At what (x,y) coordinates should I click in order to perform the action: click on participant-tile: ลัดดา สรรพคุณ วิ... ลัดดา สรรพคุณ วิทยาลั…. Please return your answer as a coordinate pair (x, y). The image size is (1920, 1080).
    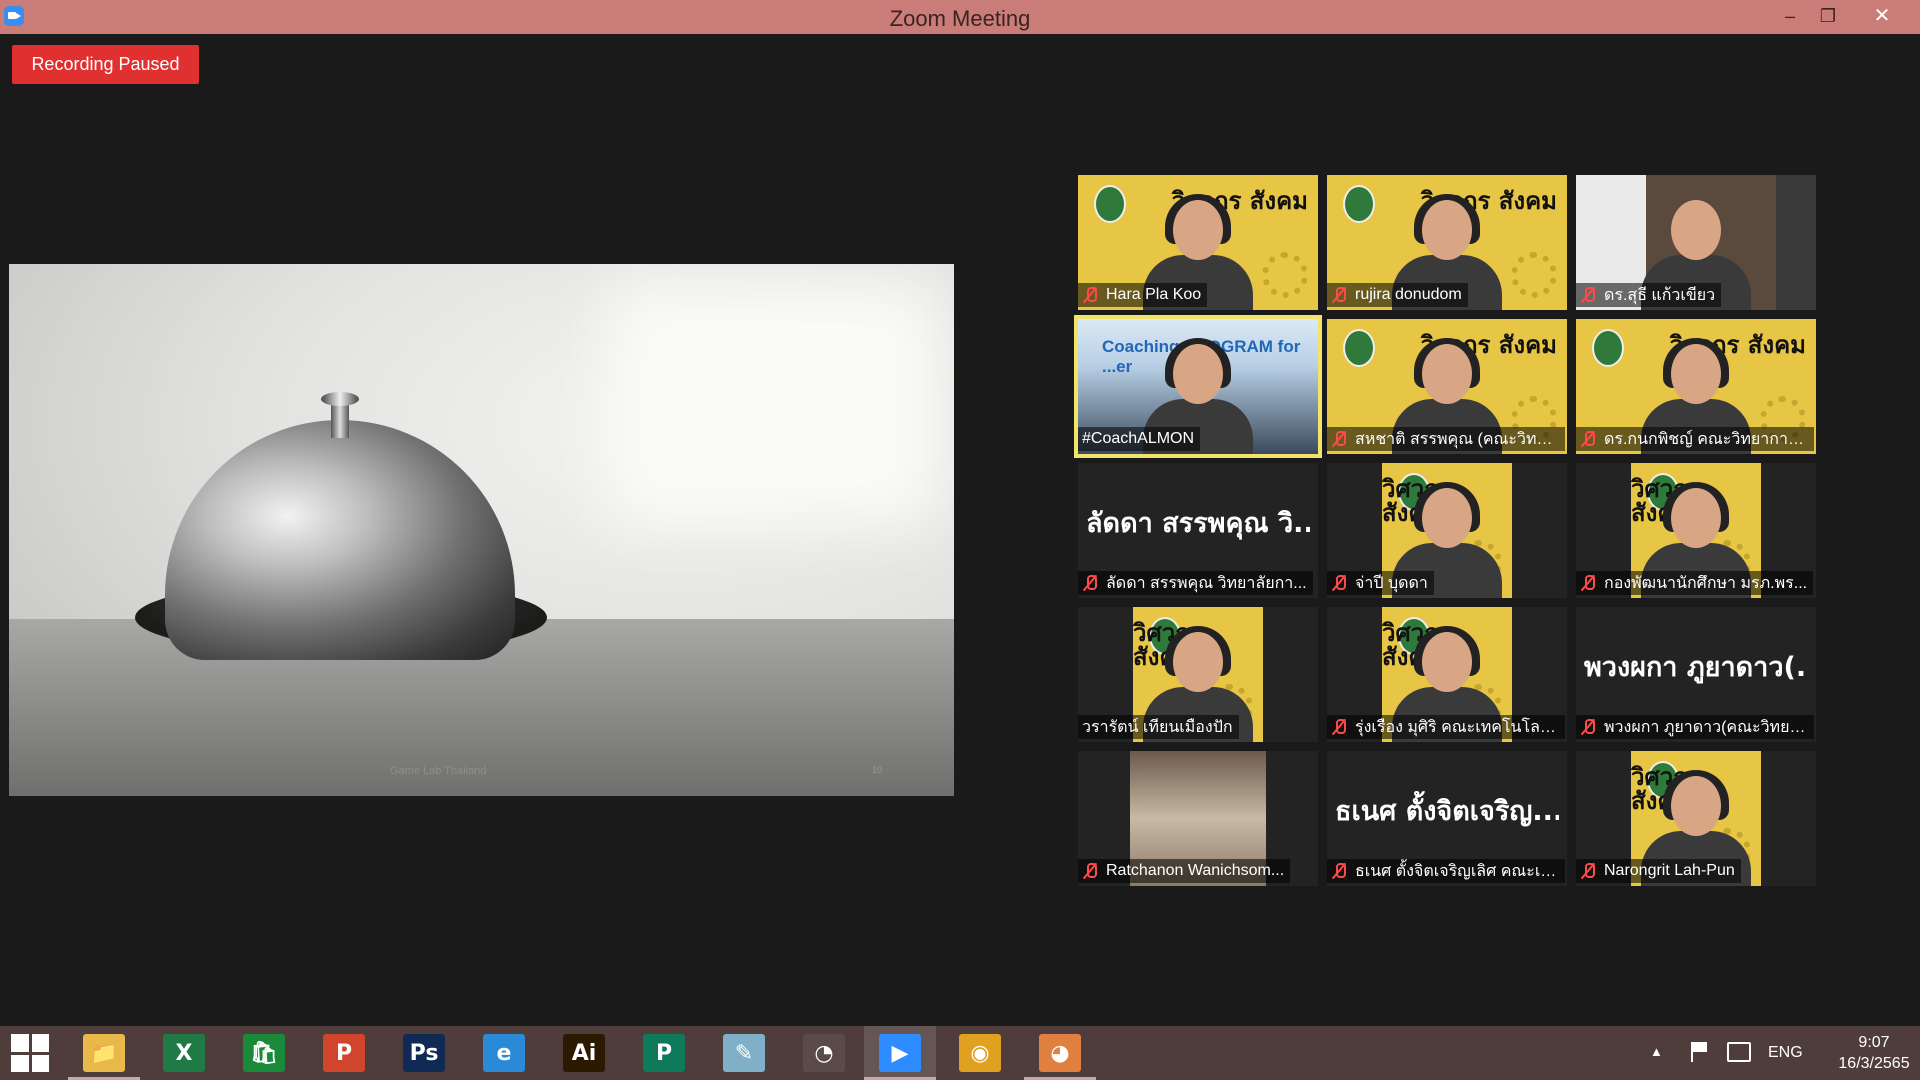
    Looking at the image, I should click on (1198, 530).